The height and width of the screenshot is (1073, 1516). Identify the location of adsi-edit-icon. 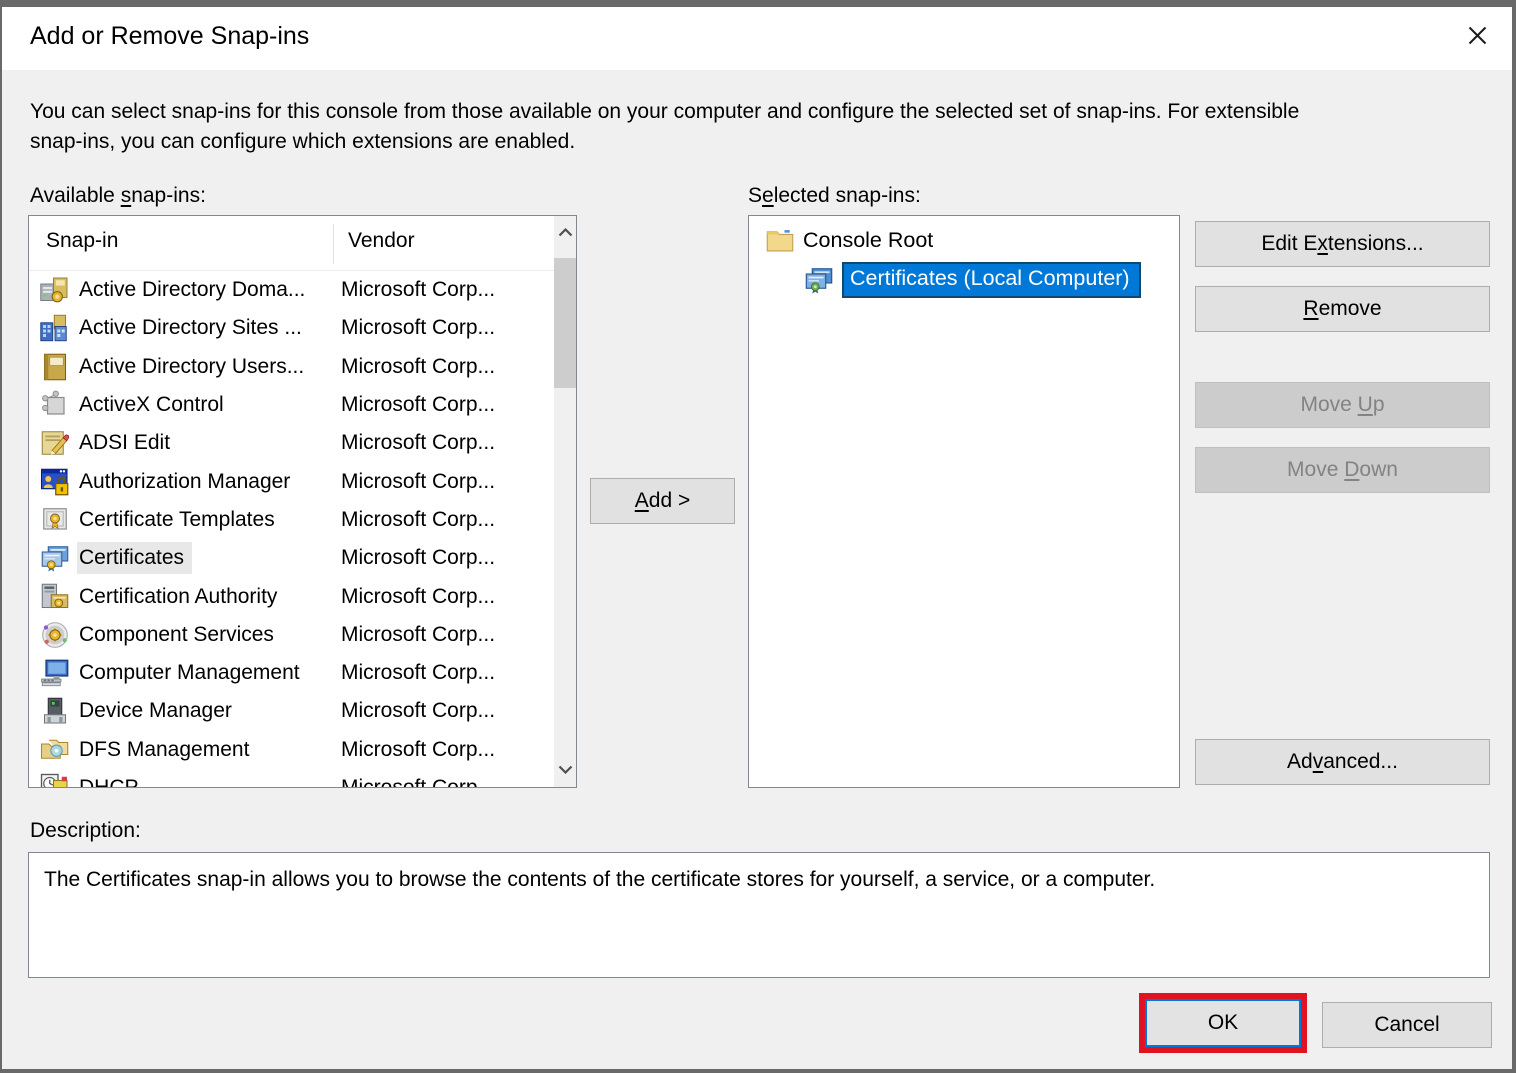
(55, 443).